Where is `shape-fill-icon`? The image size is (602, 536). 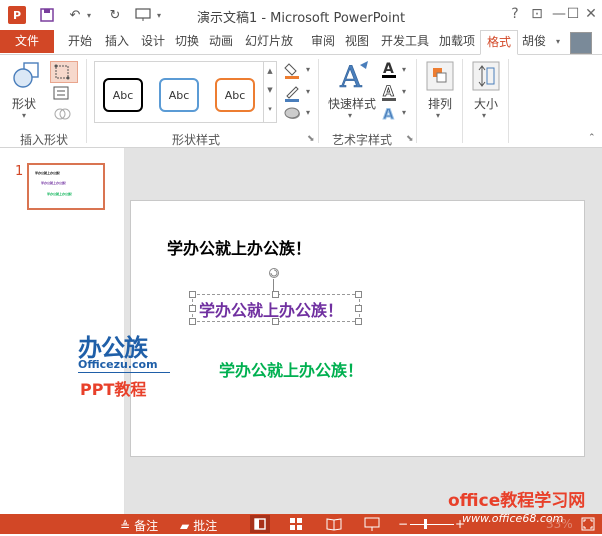 shape-fill-icon is located at coordinates (294, 70).